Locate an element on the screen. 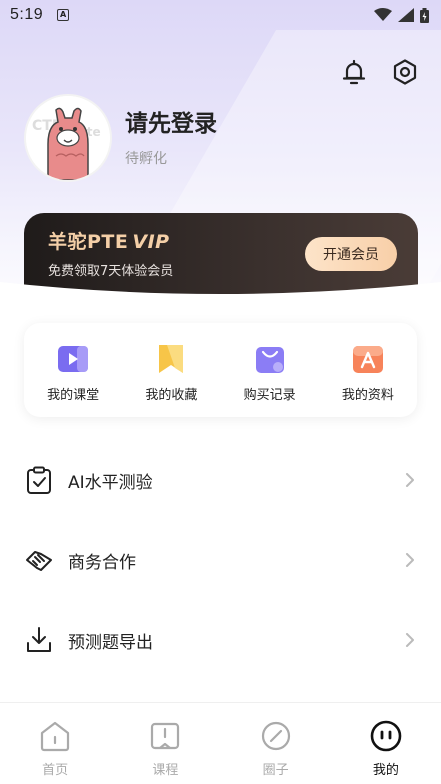  shortcut-purchase-history: 购买记录 is located at coordinates (270, 372).